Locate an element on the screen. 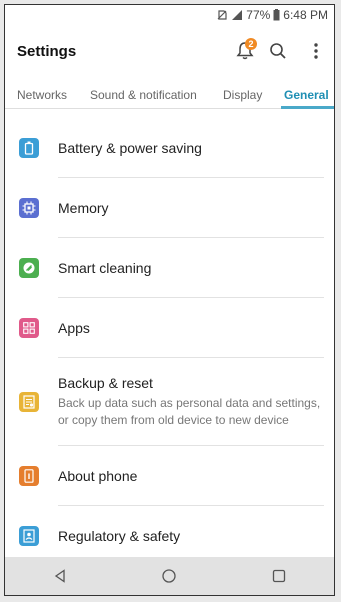 The height and width of the screenshot is (602, 341). search-icon is located at coordinates (278, 51).